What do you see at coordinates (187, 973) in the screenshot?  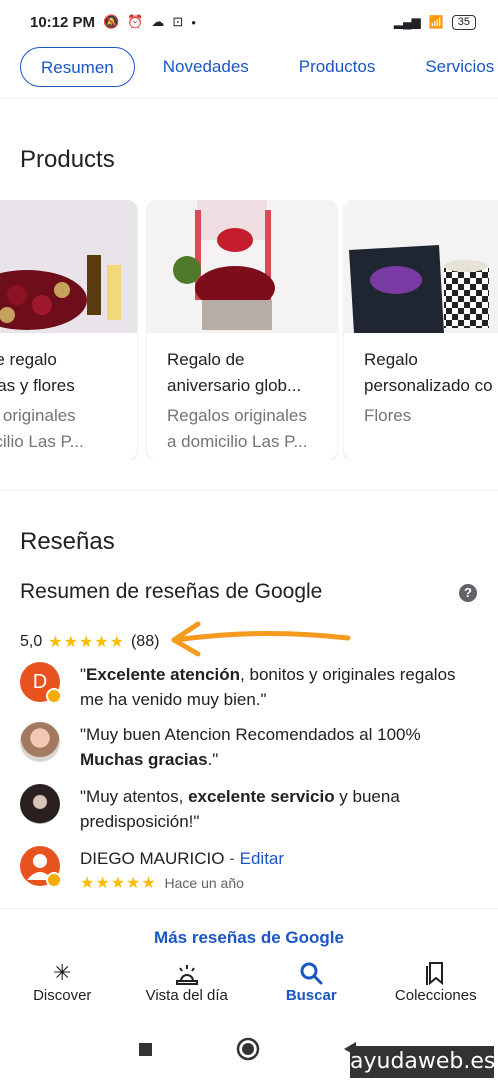 I see `sunrise-icon` at bounding box center [187, 973].